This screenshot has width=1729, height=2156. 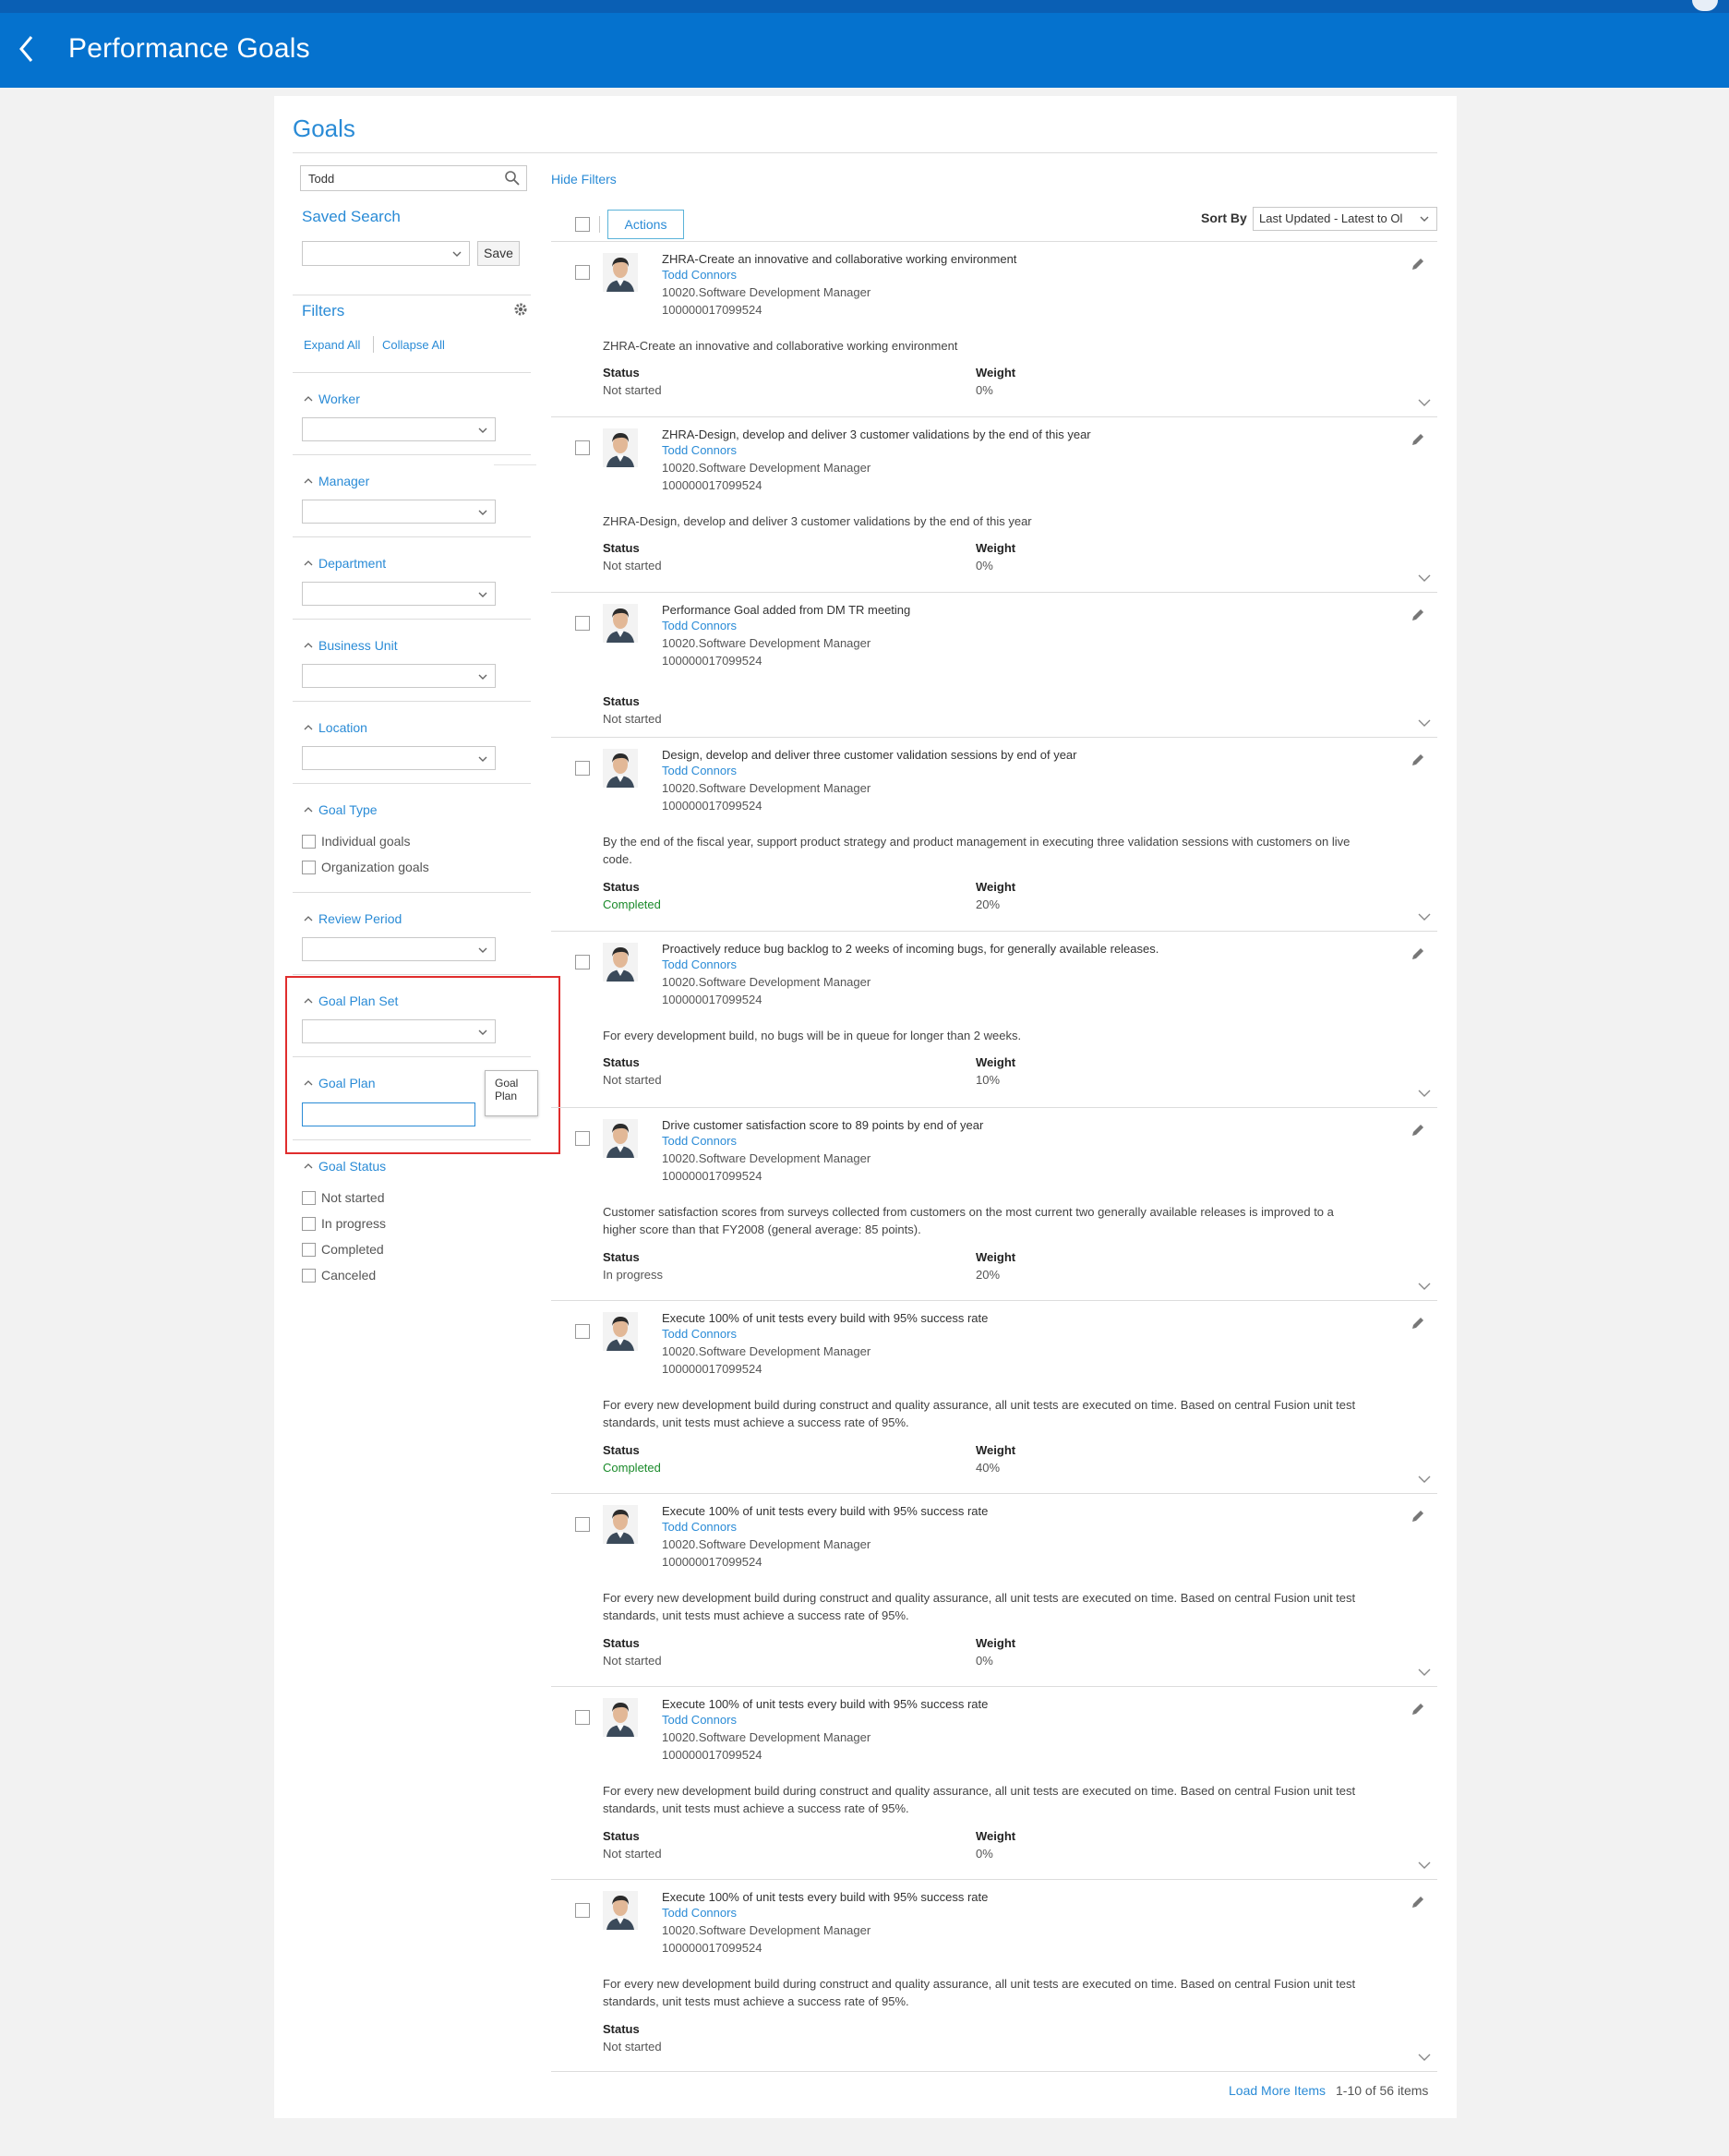 I want to click on department-select, so click(x=399, y=594).